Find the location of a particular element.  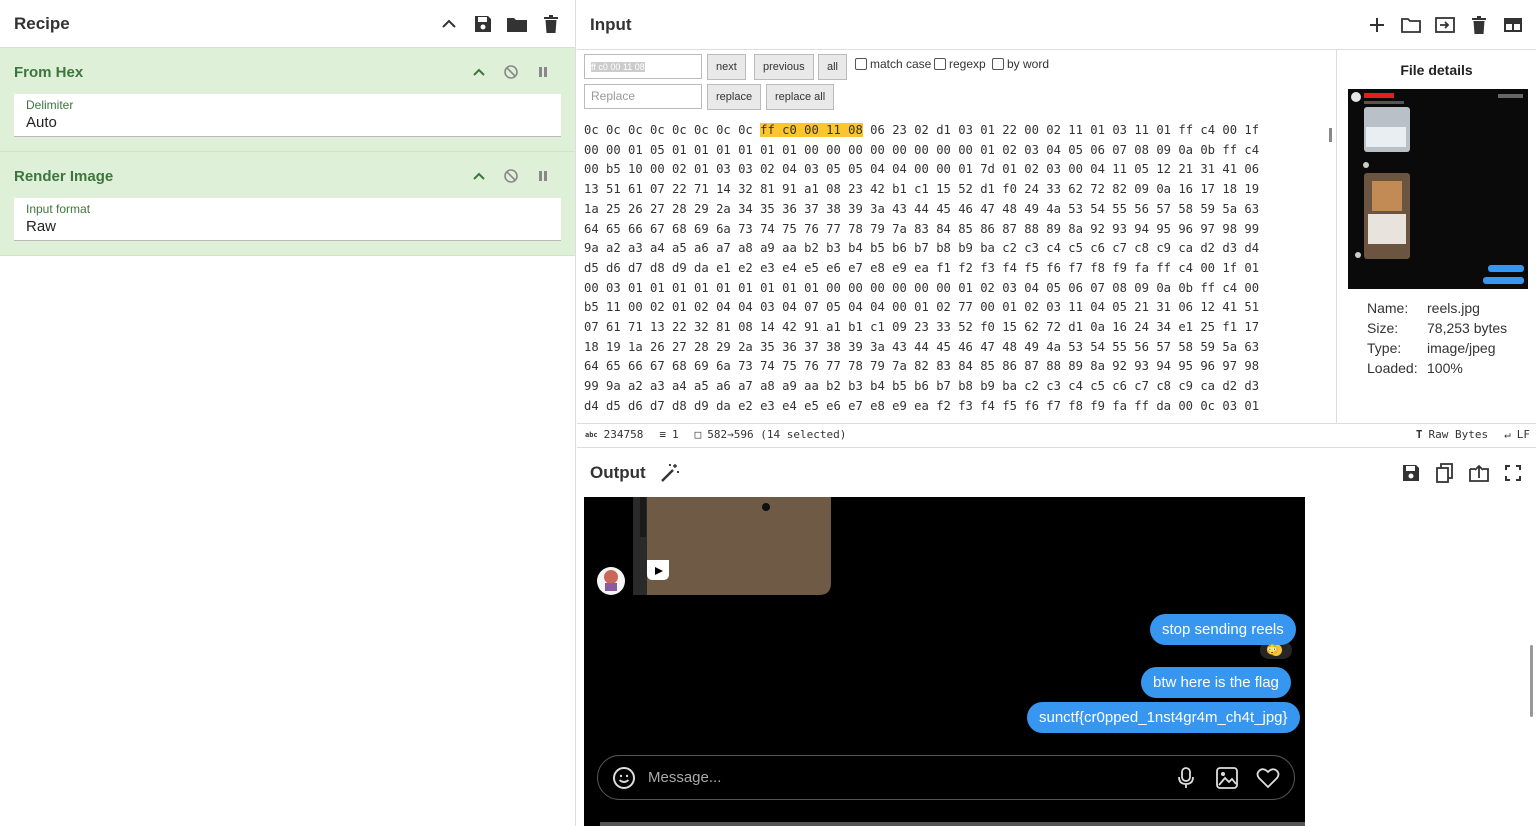

eol-icon: ↵ is located at coordinates (1507, 434).